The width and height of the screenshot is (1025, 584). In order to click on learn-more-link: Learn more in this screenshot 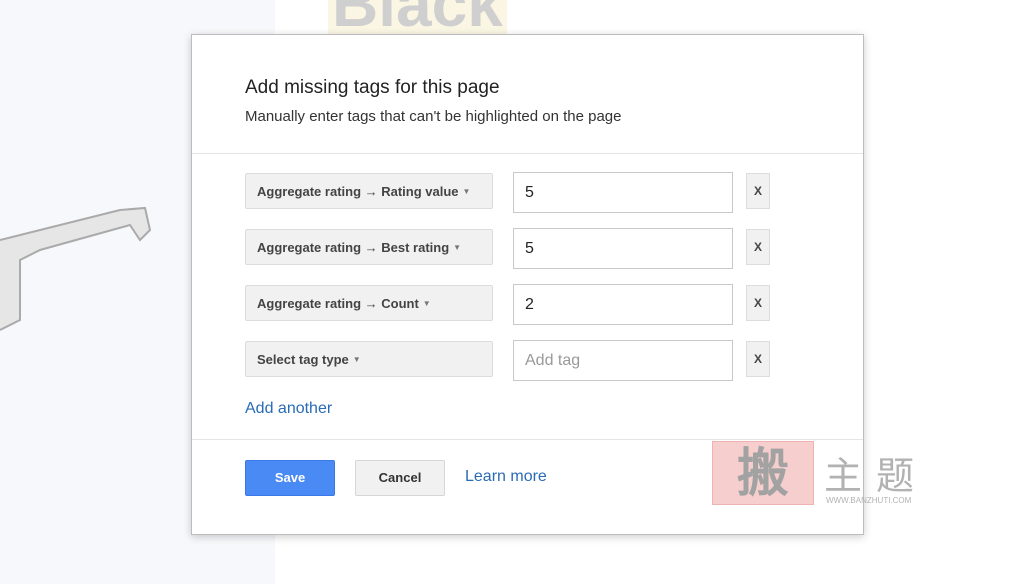, I will do `click(506, 477)`.